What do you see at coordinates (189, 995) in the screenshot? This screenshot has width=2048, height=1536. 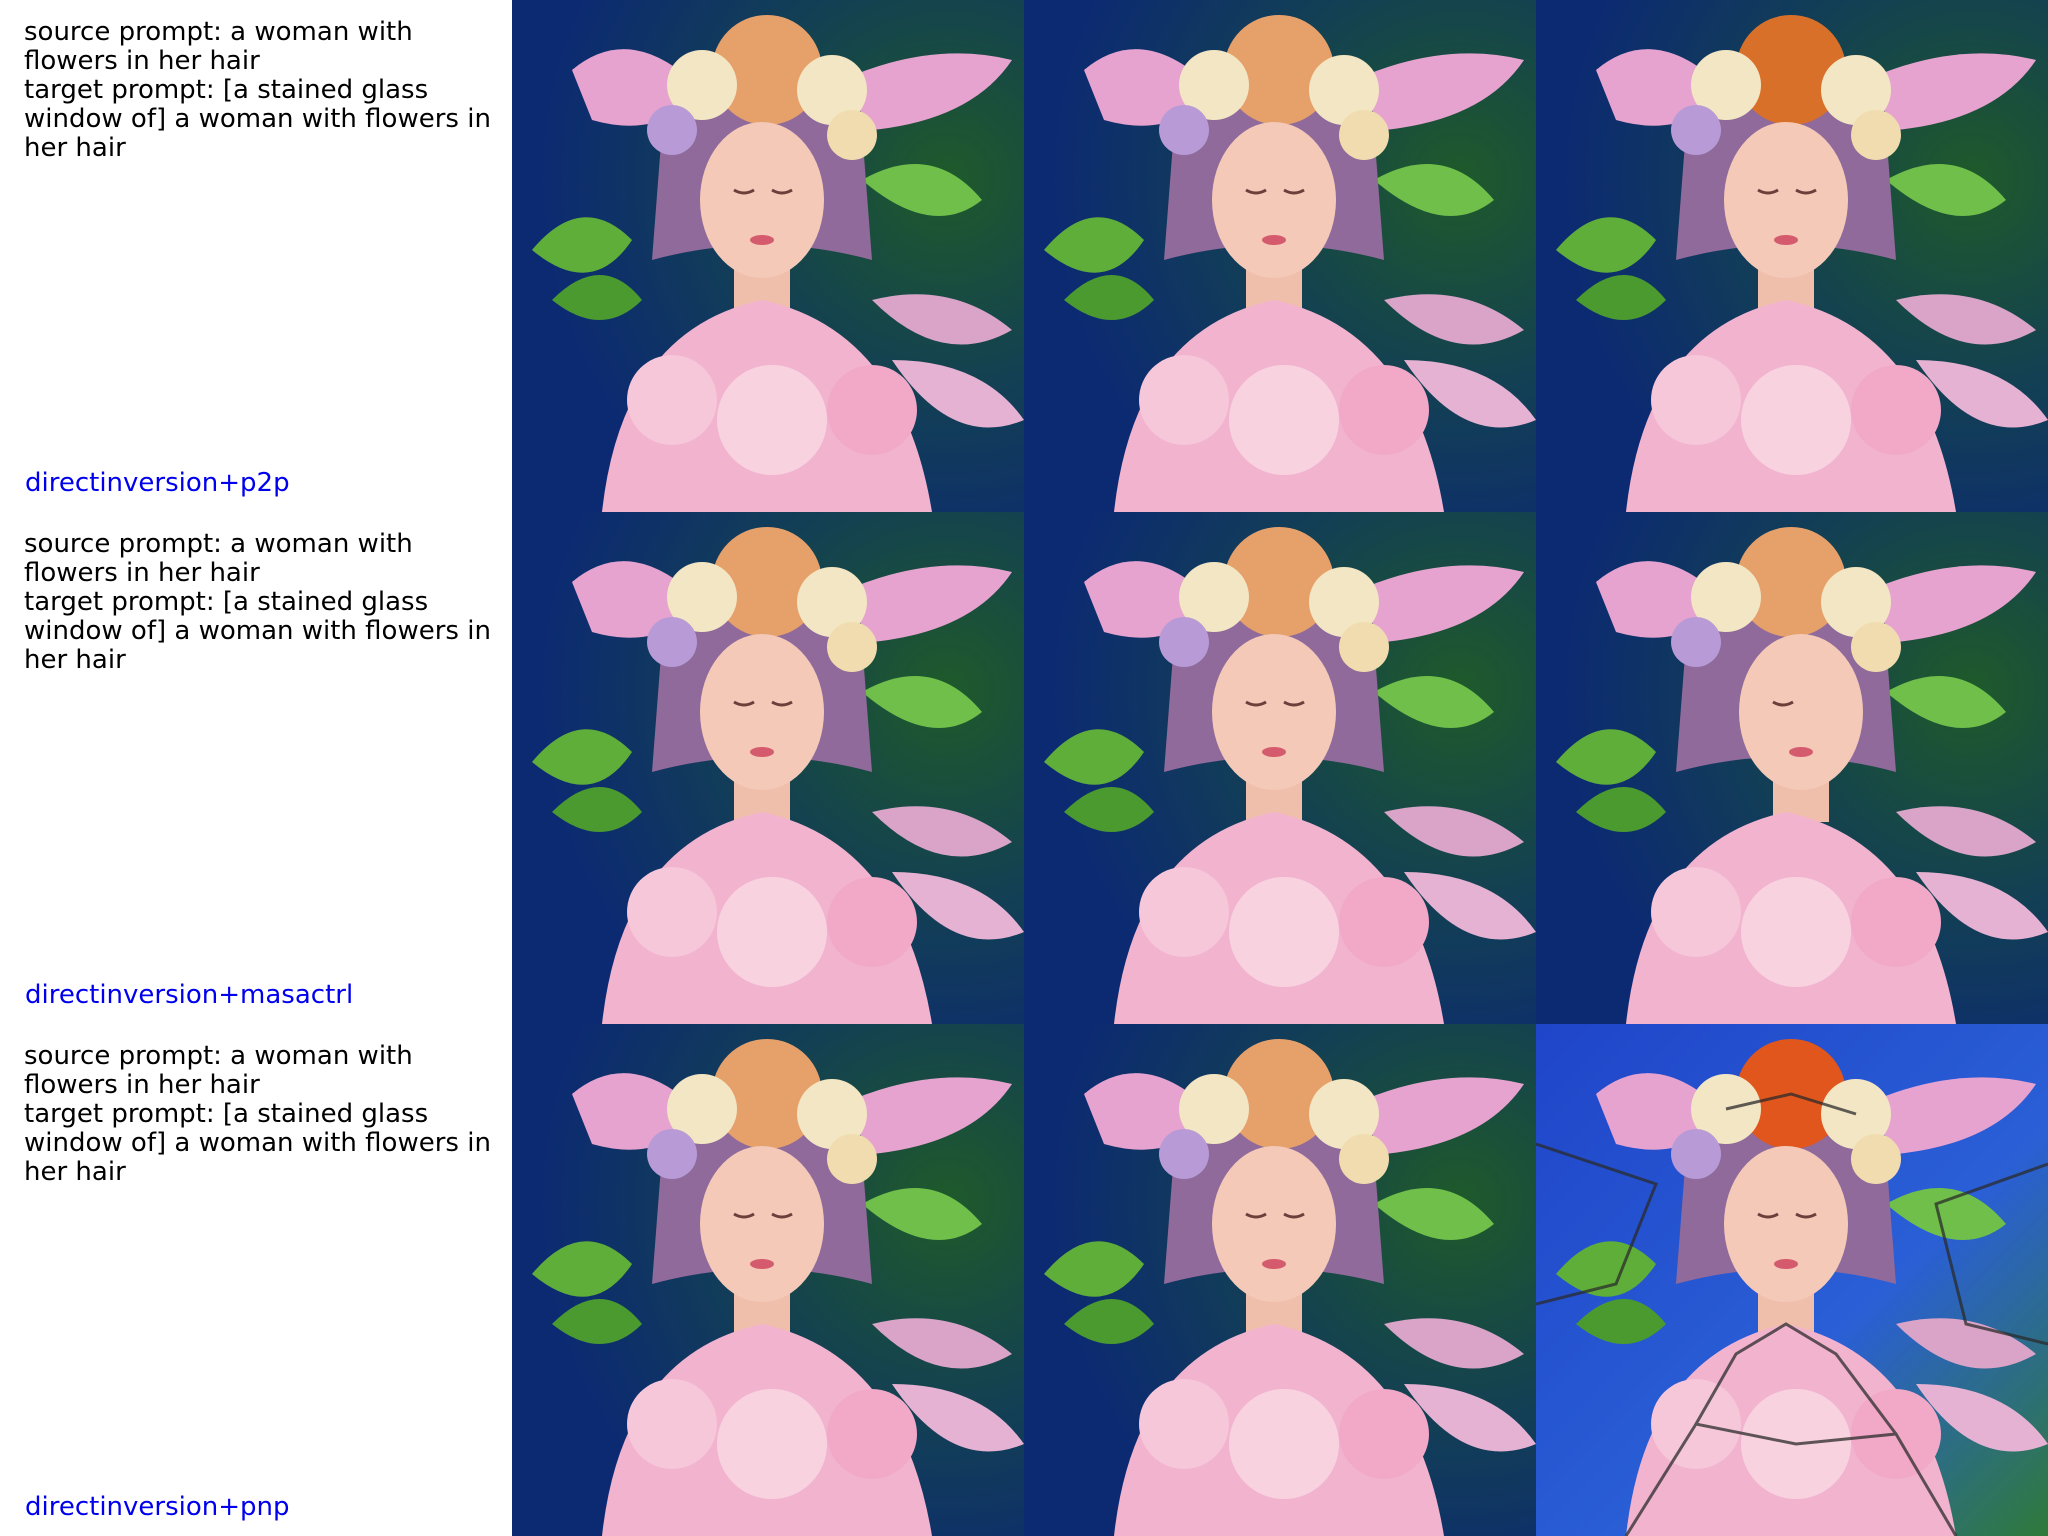 I see `method-label: directinversion+masactrl` at bounding box center [189, 995].